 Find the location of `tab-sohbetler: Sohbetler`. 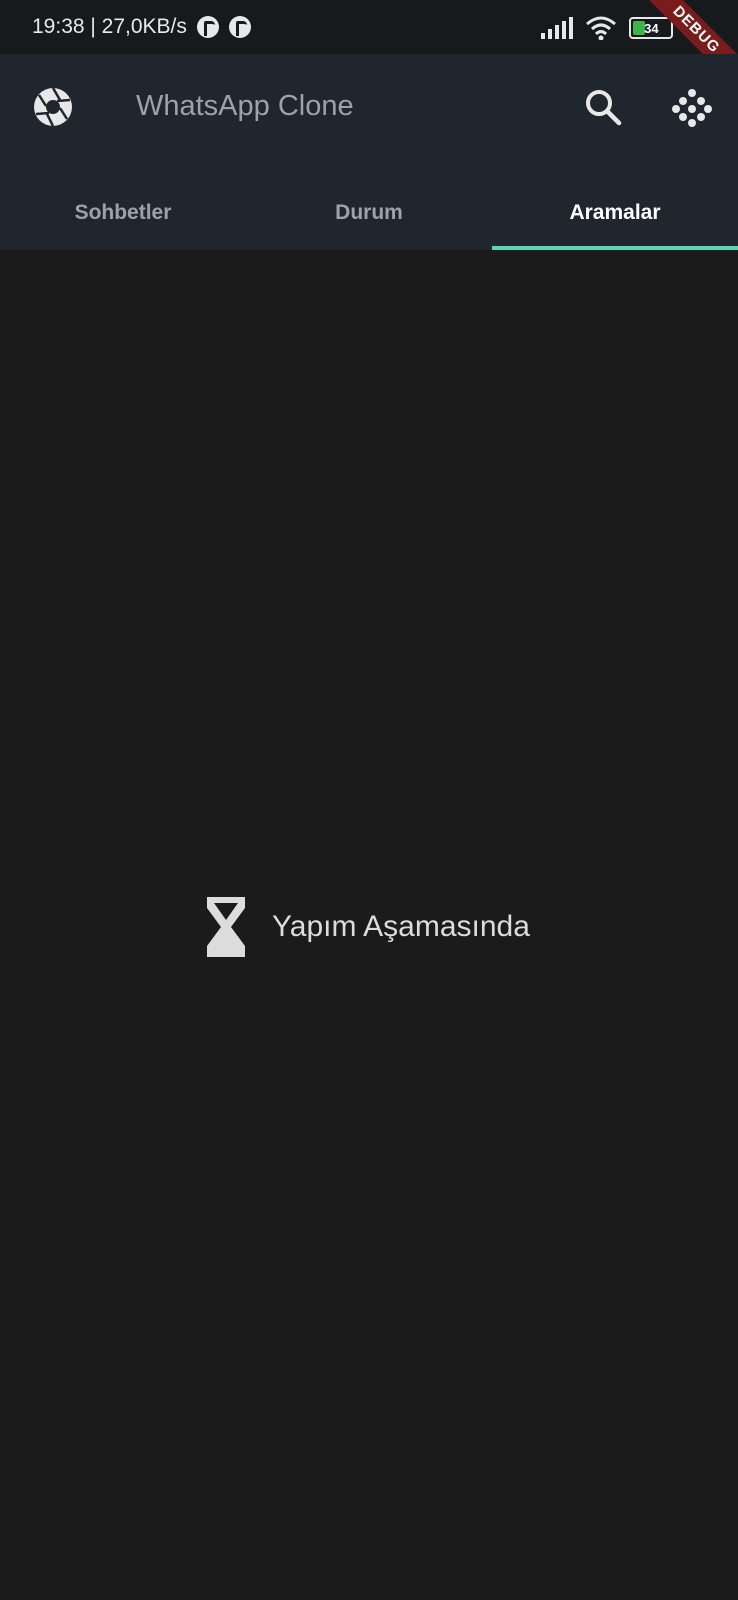

tab-sohbetler: Sohbetler is located at coordinates (123, 213).